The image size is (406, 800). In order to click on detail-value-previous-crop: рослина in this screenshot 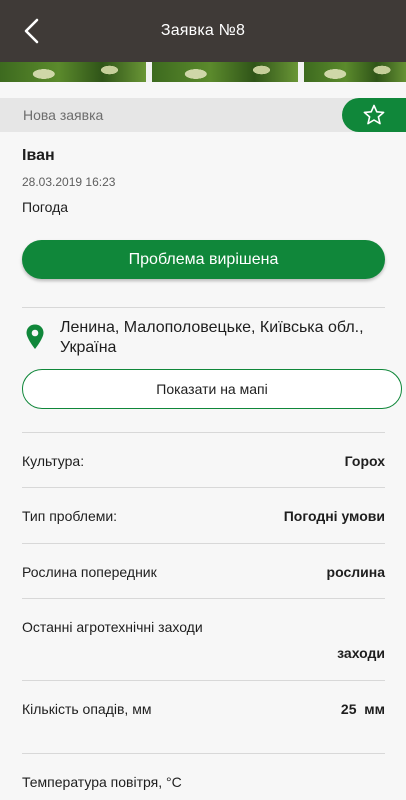, I will do `click(355, 572)`.